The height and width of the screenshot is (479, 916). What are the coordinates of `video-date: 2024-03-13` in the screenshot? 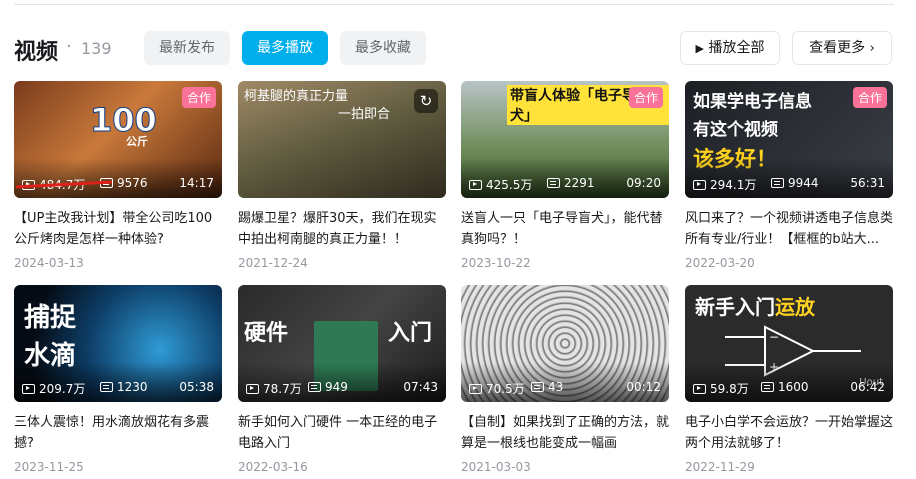 It's located at (49, 263).